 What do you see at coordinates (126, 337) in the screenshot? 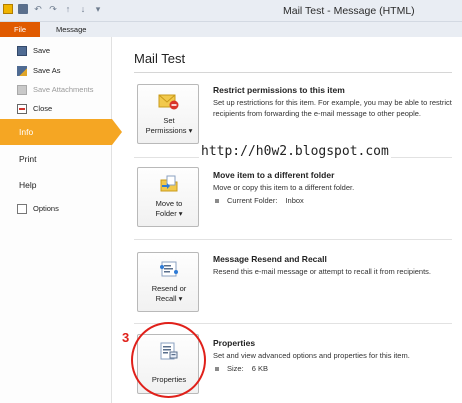
I see `step-number: 3` at bounding box center [126, 337].